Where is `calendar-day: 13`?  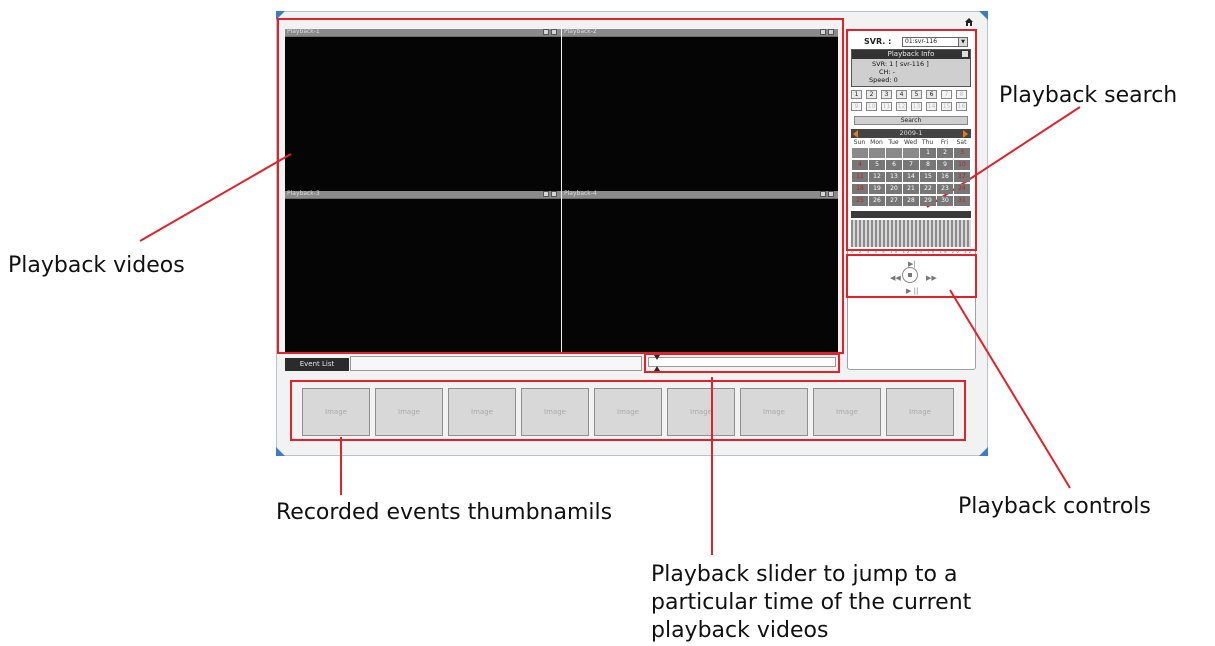 calendar-day: 13 is located at coordinates (894, 177).